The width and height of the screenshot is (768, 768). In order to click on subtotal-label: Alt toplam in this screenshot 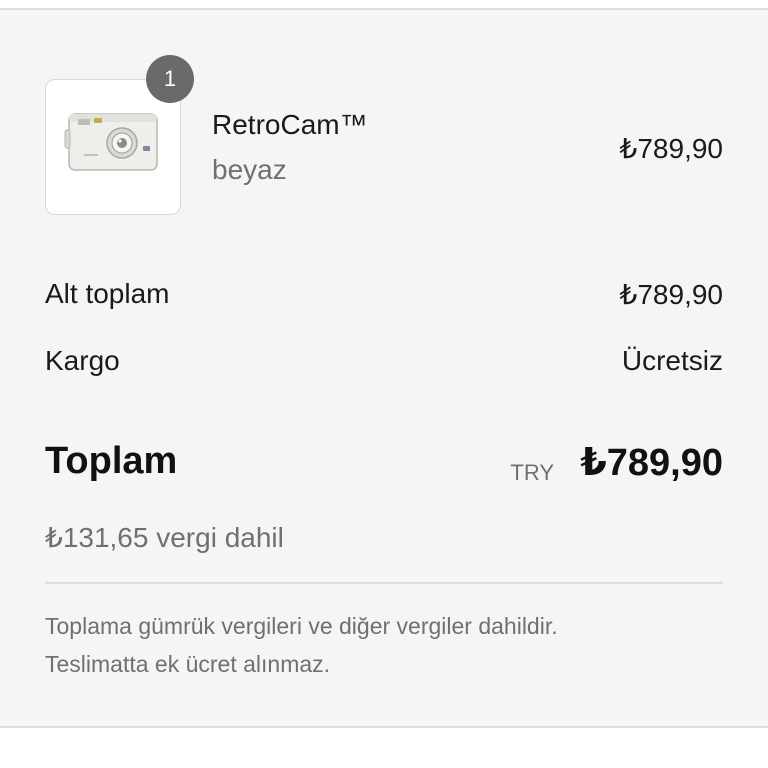, I will do `click(107, 293)`.